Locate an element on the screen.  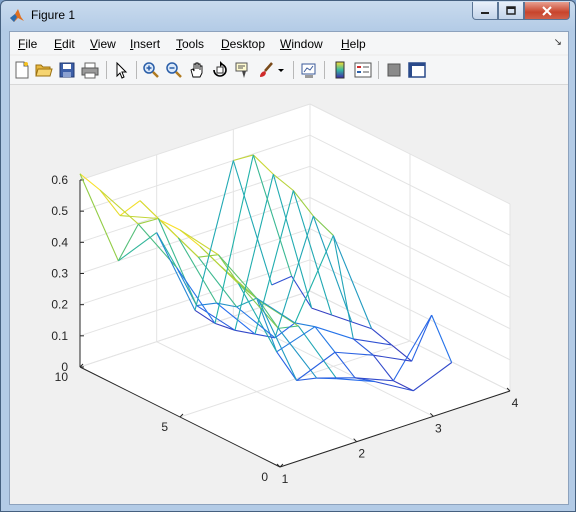
menu-desktop: Desktop is located at coordinates (243, 44).